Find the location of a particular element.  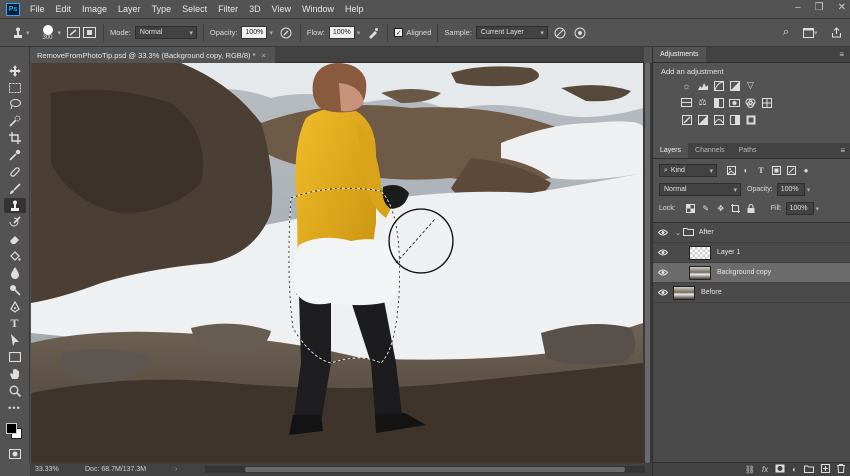

group-expand-chevron-icon: ⌄ is located at coordinates (678, 233).